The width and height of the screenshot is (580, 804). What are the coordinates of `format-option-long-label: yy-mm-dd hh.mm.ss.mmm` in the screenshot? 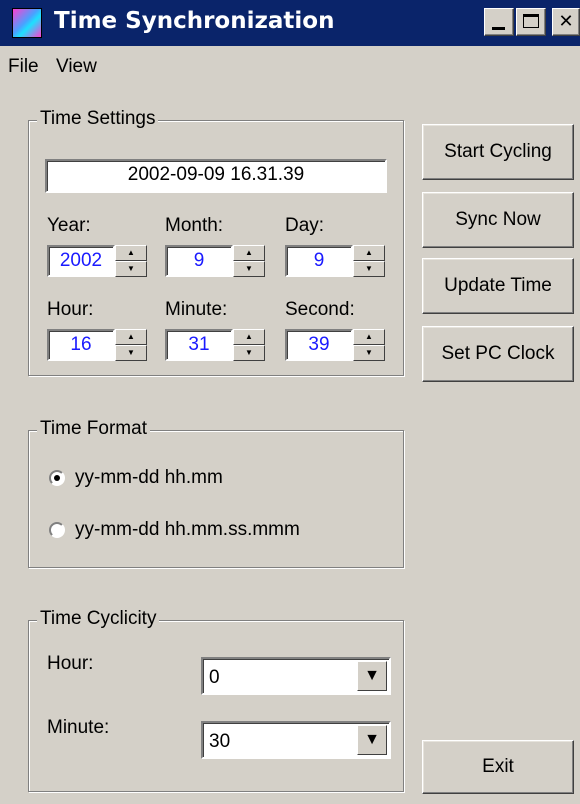 It's located at (187, 529).